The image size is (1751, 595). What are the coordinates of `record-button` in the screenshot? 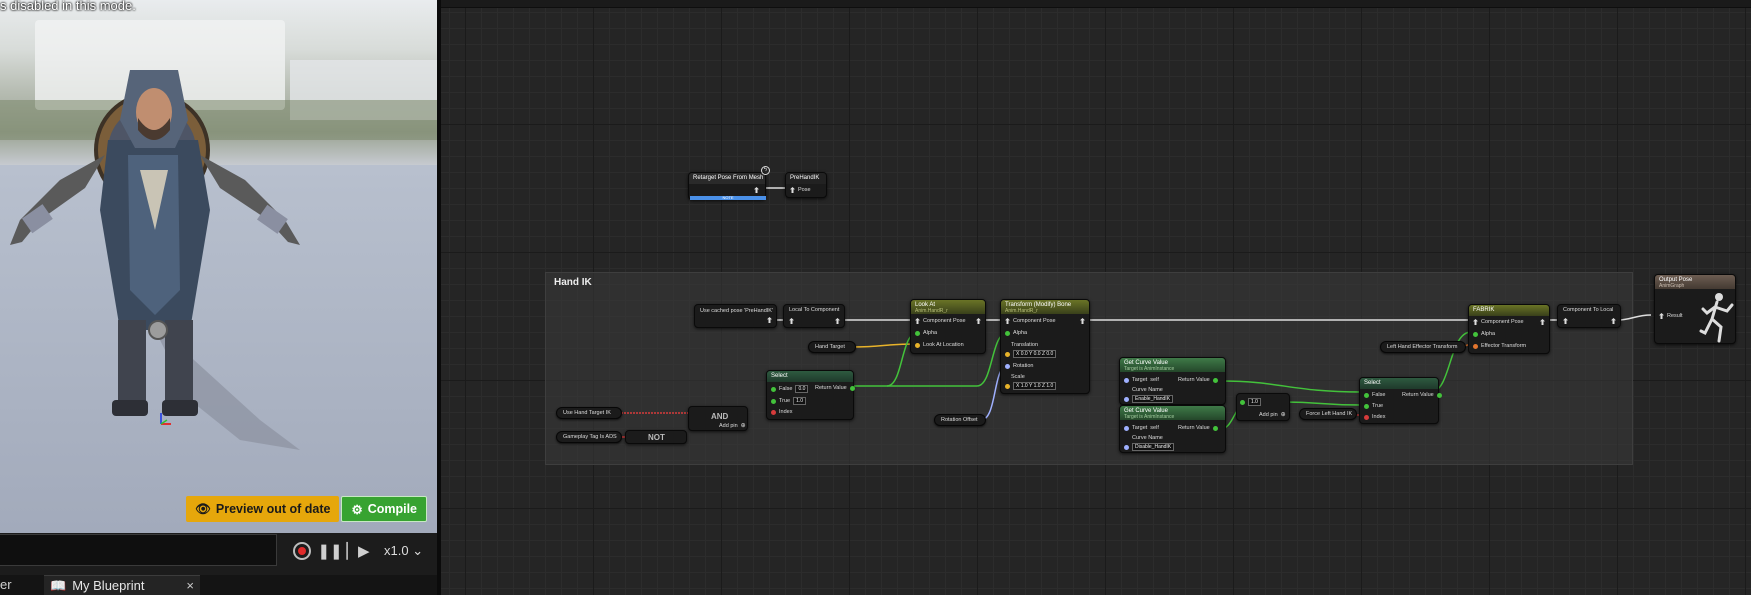 It's located at (302, 551).